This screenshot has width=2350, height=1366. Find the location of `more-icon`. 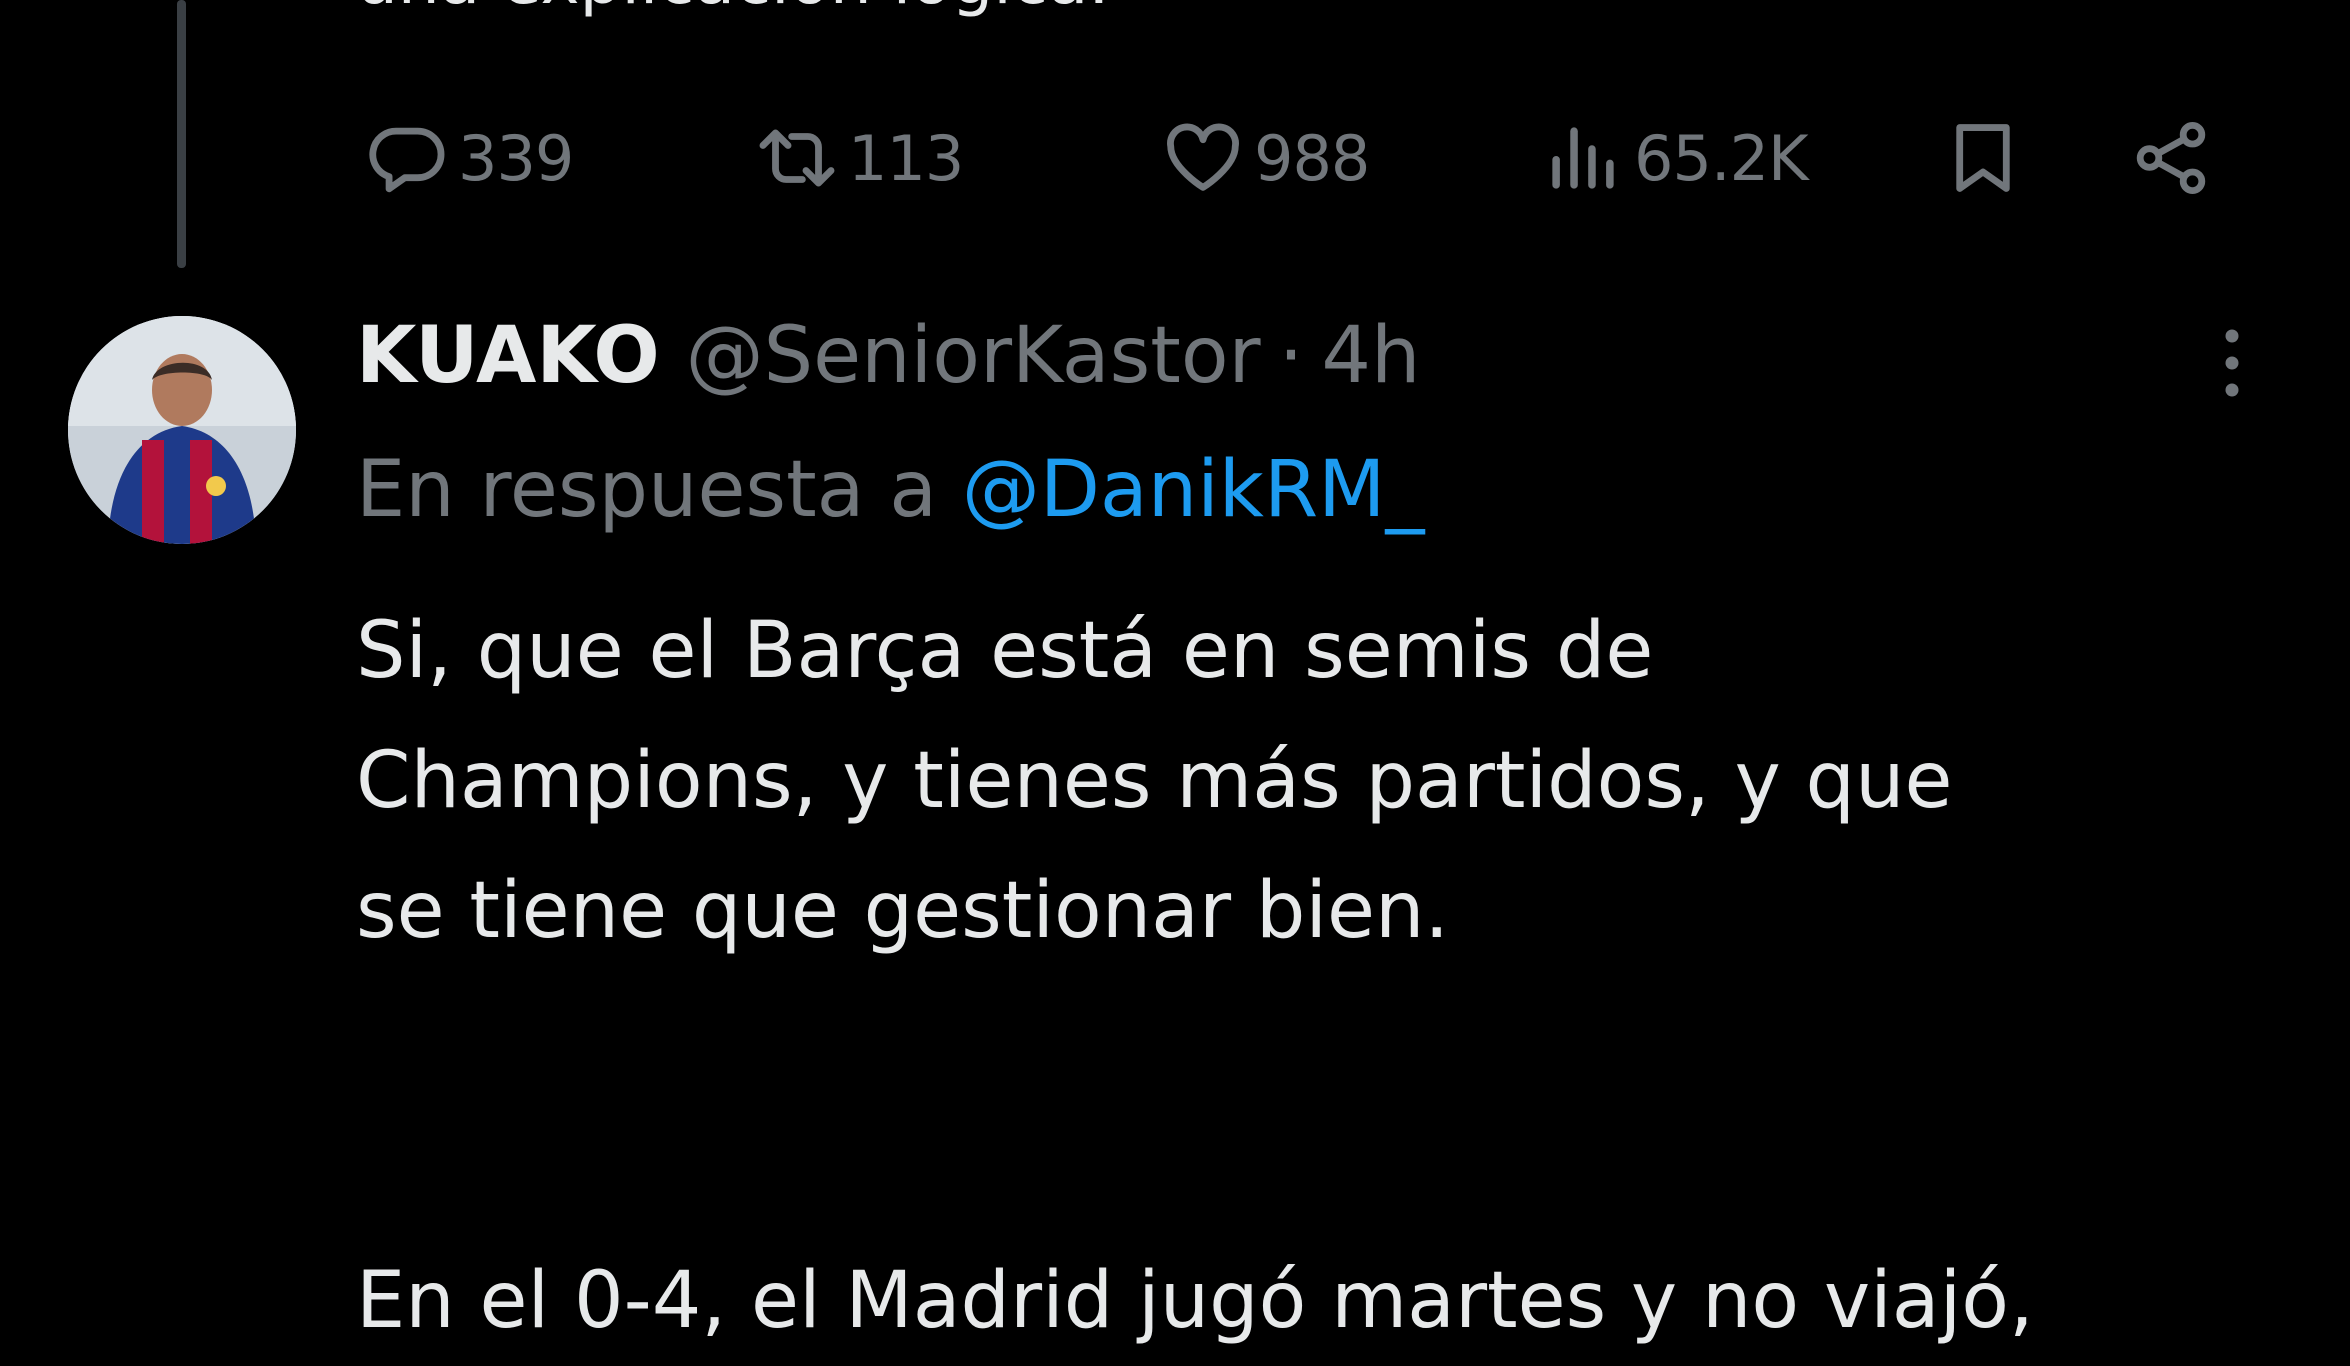

more-icon is located at coordinates (2232, 363).